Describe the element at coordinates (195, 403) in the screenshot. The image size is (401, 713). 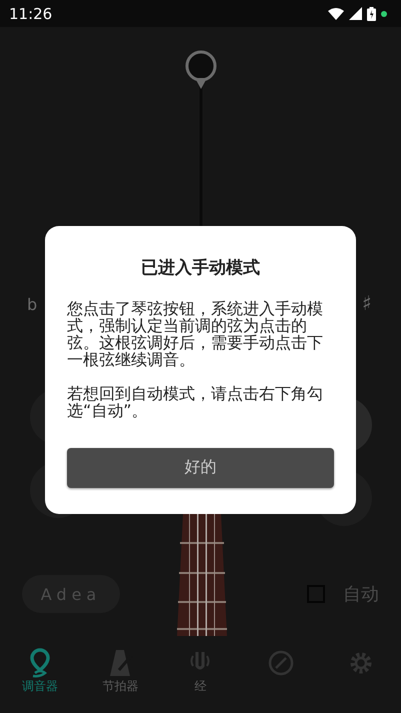
I see `dialog-text: 若想回到自动模式，请点击右下角勾选“自动”。` at that location.